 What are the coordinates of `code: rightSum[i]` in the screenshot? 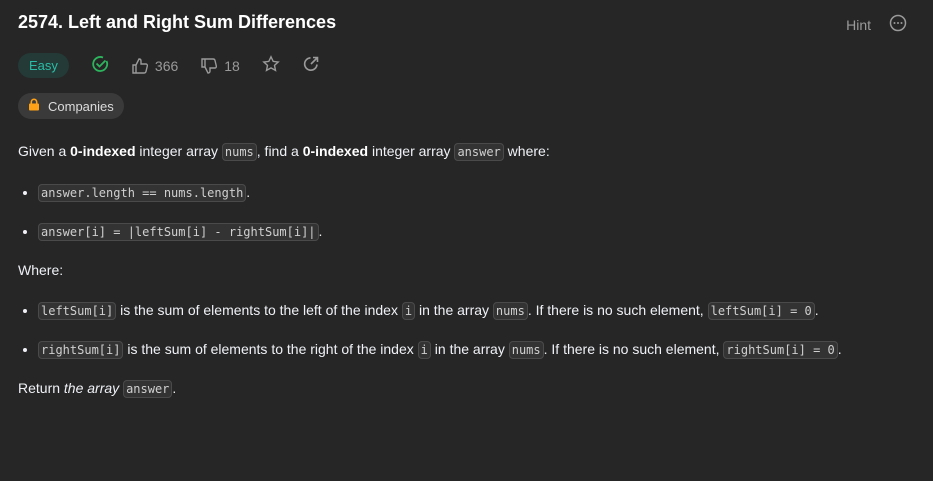 It's located at (81, 350).